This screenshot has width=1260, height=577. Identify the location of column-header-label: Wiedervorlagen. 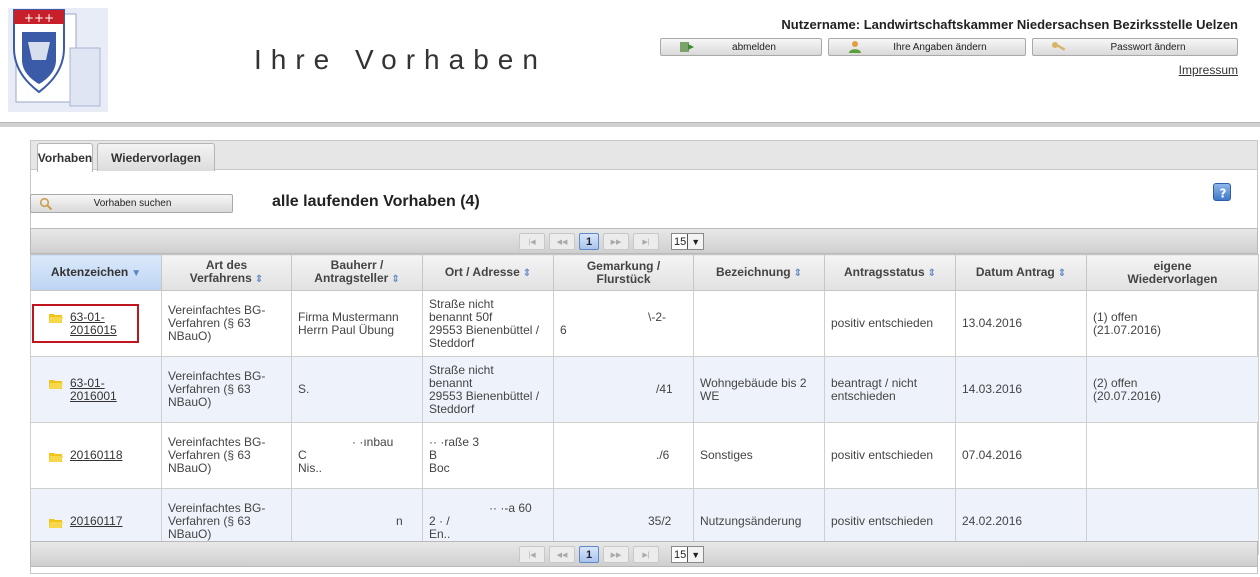
(1172, 278).